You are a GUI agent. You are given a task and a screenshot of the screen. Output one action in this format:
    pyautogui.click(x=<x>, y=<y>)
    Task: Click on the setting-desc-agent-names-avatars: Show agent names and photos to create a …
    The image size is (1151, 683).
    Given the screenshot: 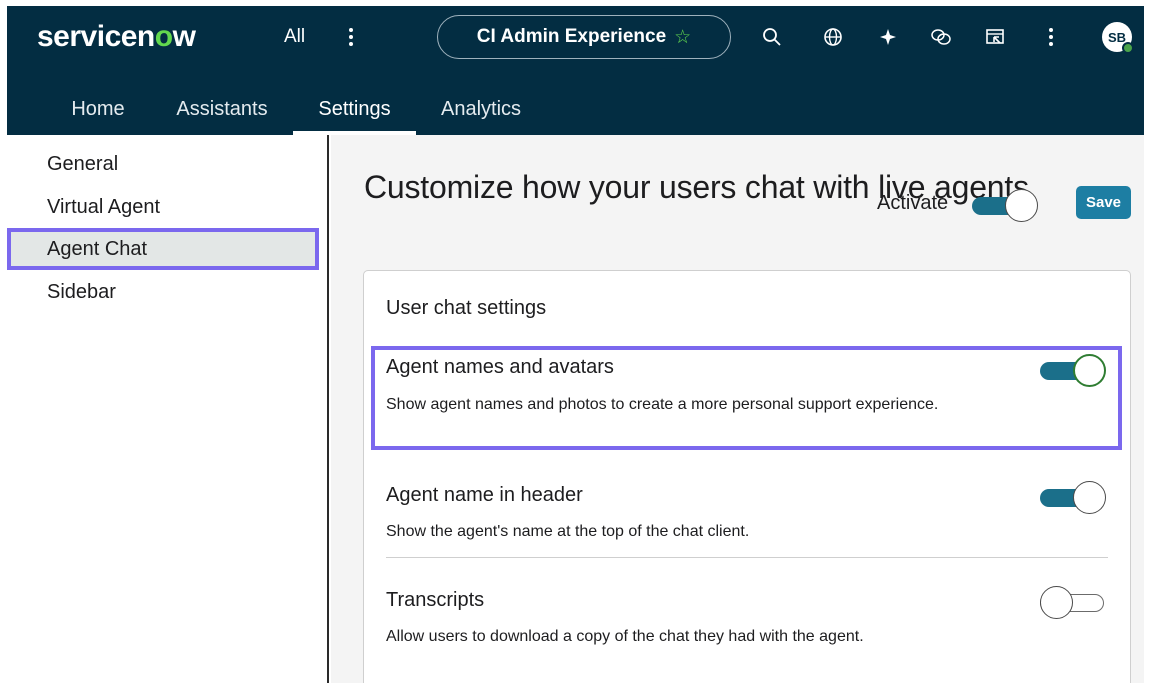 What is the action you would take?
    pyautogui.click(x=662, y=404)
    